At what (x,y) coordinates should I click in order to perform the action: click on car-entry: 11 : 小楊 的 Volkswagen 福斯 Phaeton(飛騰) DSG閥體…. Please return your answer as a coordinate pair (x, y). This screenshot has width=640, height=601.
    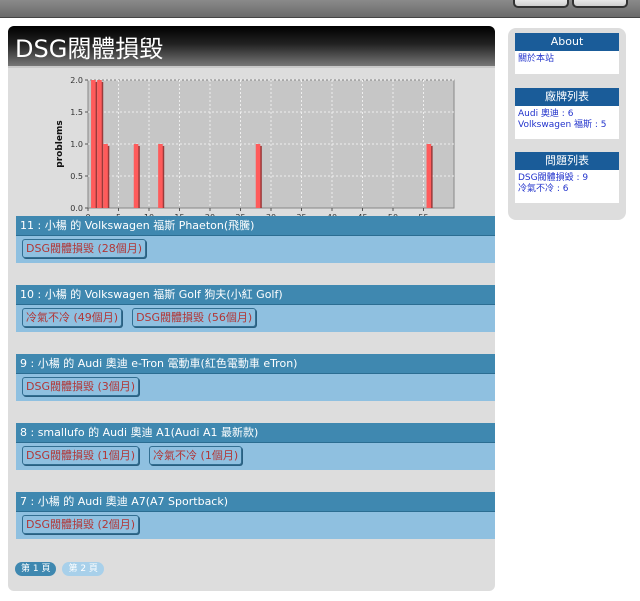
    Looking at the image, I should click on (255, 239).